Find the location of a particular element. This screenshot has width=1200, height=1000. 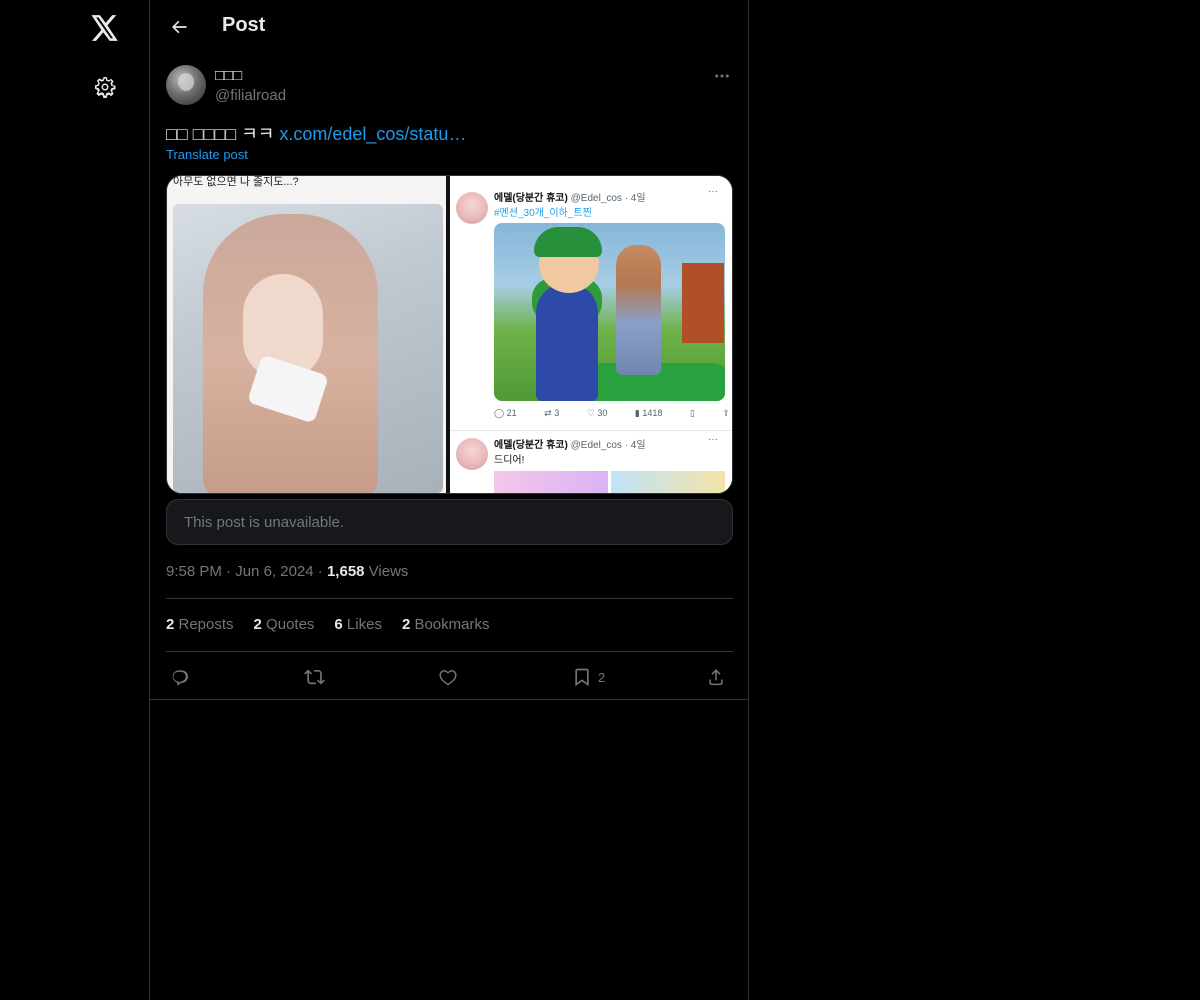

embedded-cosplay-photo is located at coordinates (609, 312).